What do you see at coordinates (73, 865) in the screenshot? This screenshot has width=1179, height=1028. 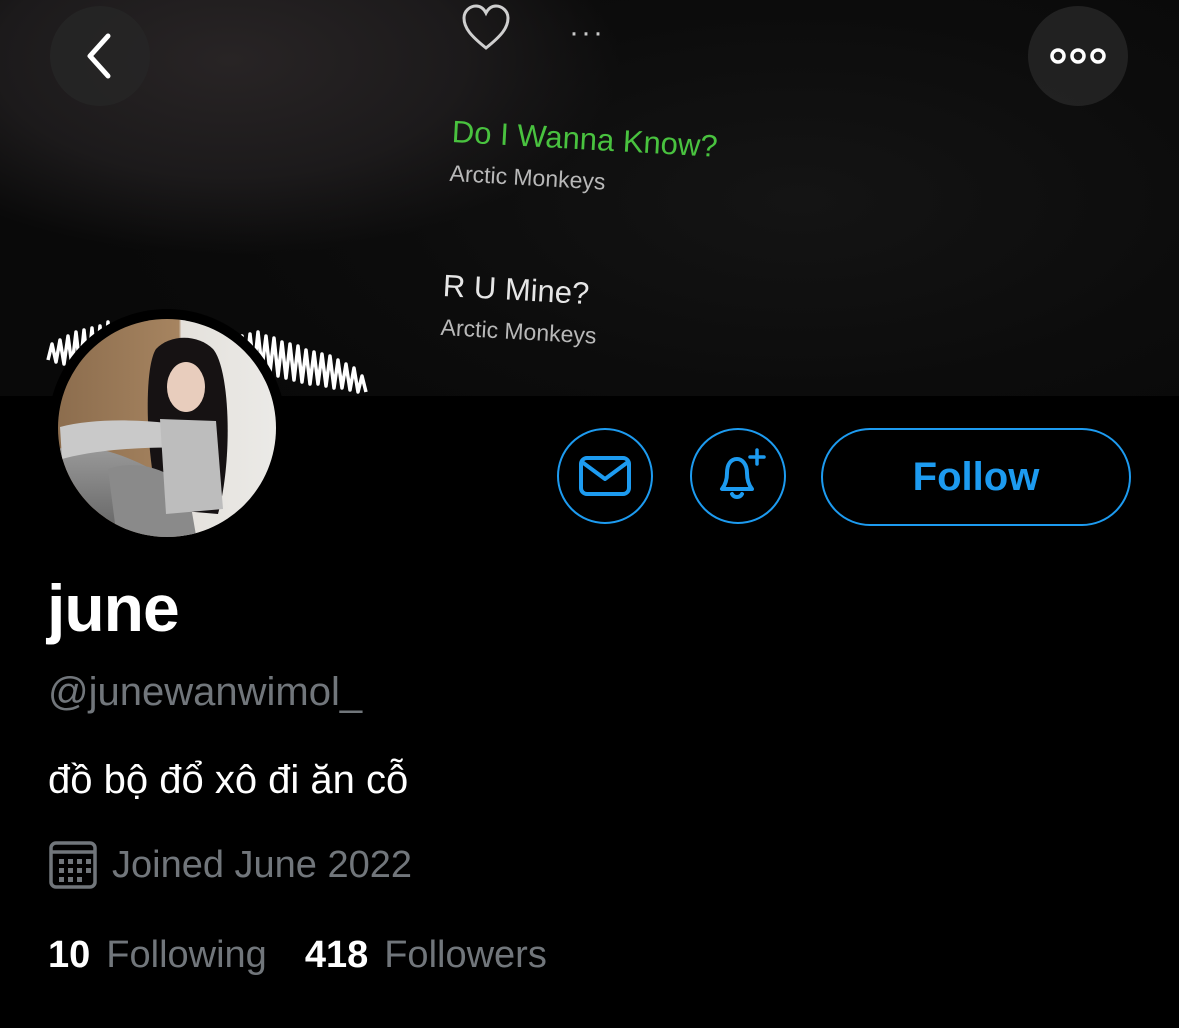 I see `calendar-icon` at bounding box center [73, 865].